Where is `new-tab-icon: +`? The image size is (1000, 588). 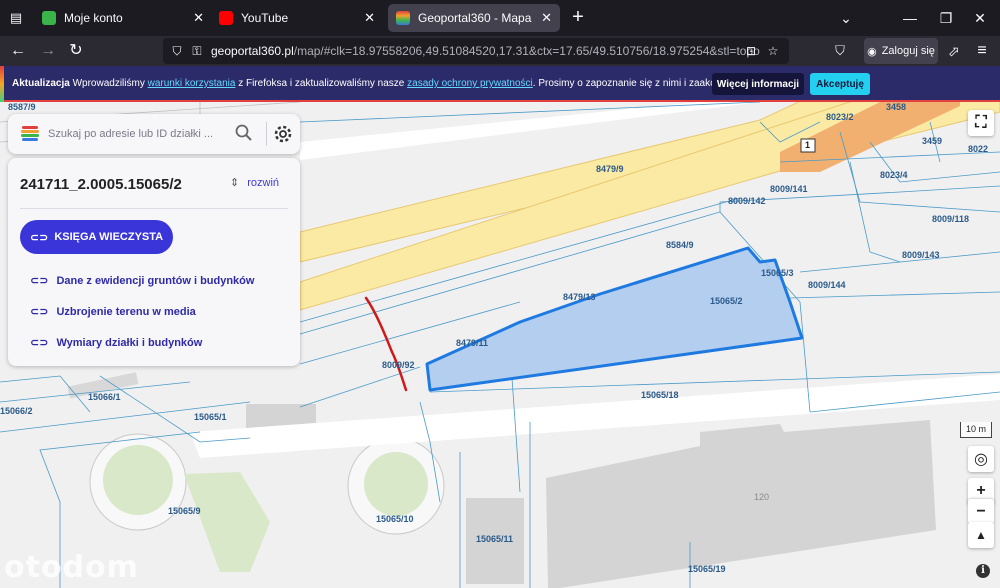
new-tab-icon: + is located at coordinates (578, 18).